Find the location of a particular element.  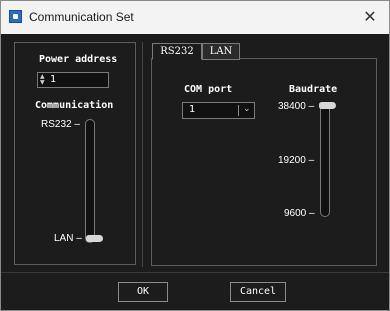

baudrate-label: Baudrate is located at coordinates (313, 89).